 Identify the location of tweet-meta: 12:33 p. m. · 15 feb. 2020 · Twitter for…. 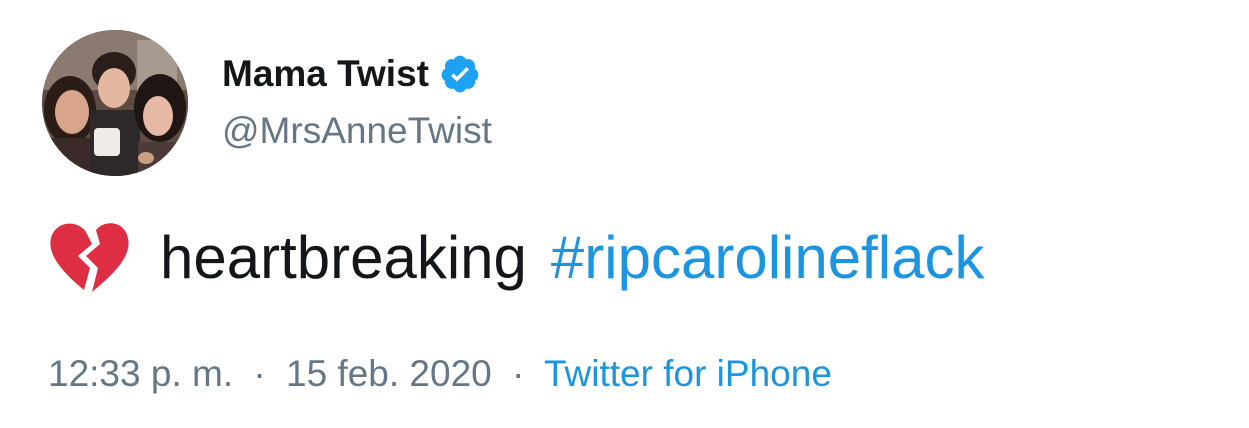
(440, 374).